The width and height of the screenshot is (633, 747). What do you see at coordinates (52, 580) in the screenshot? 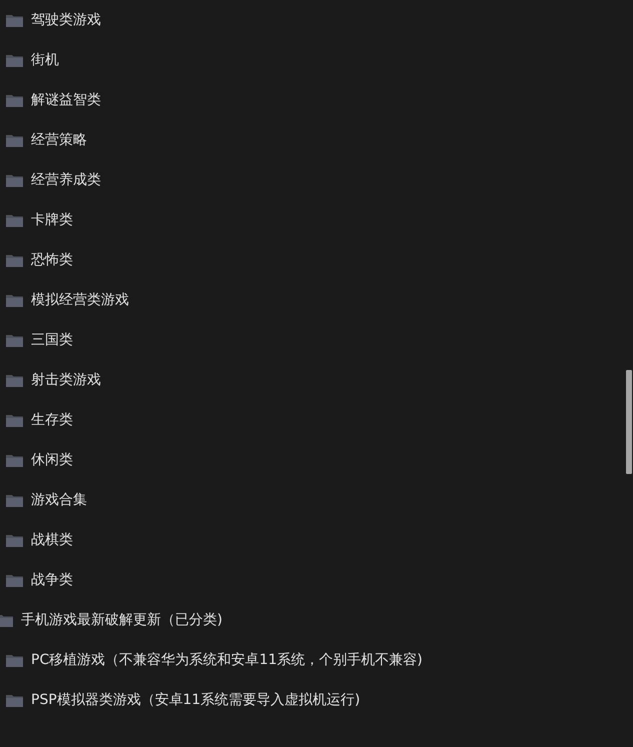
I see `folder-label: 战争类` at bounding box center [52, 580].